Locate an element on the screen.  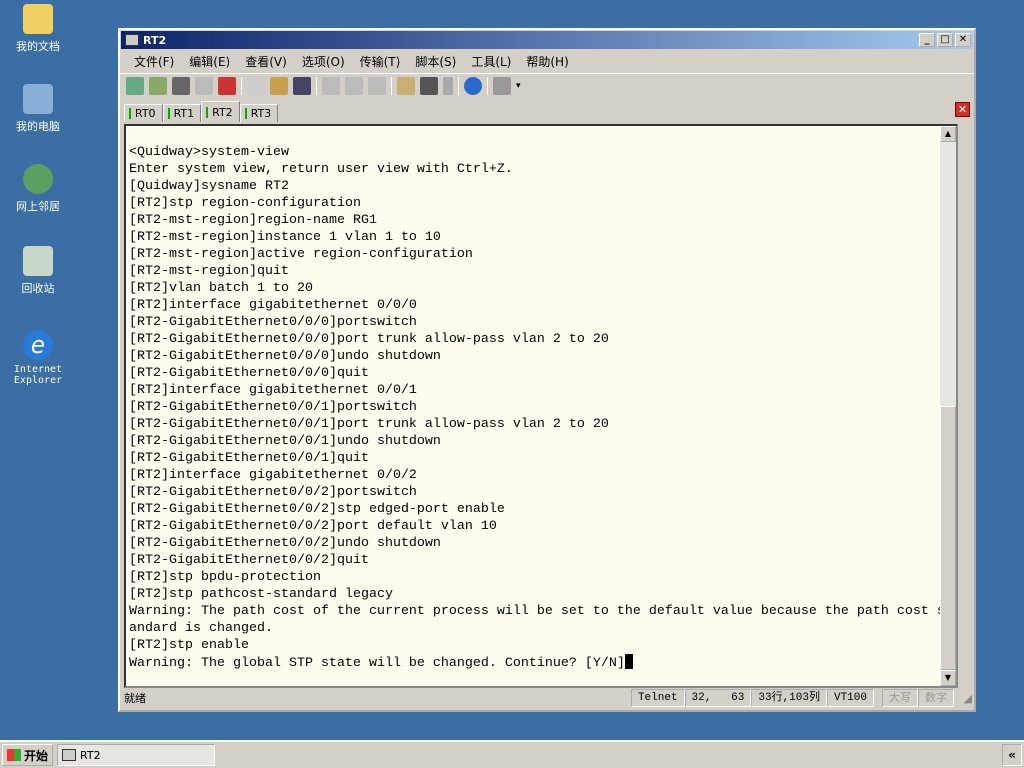
toolbar-overflow-icon: ▾ is located at coordinates (518, 86).